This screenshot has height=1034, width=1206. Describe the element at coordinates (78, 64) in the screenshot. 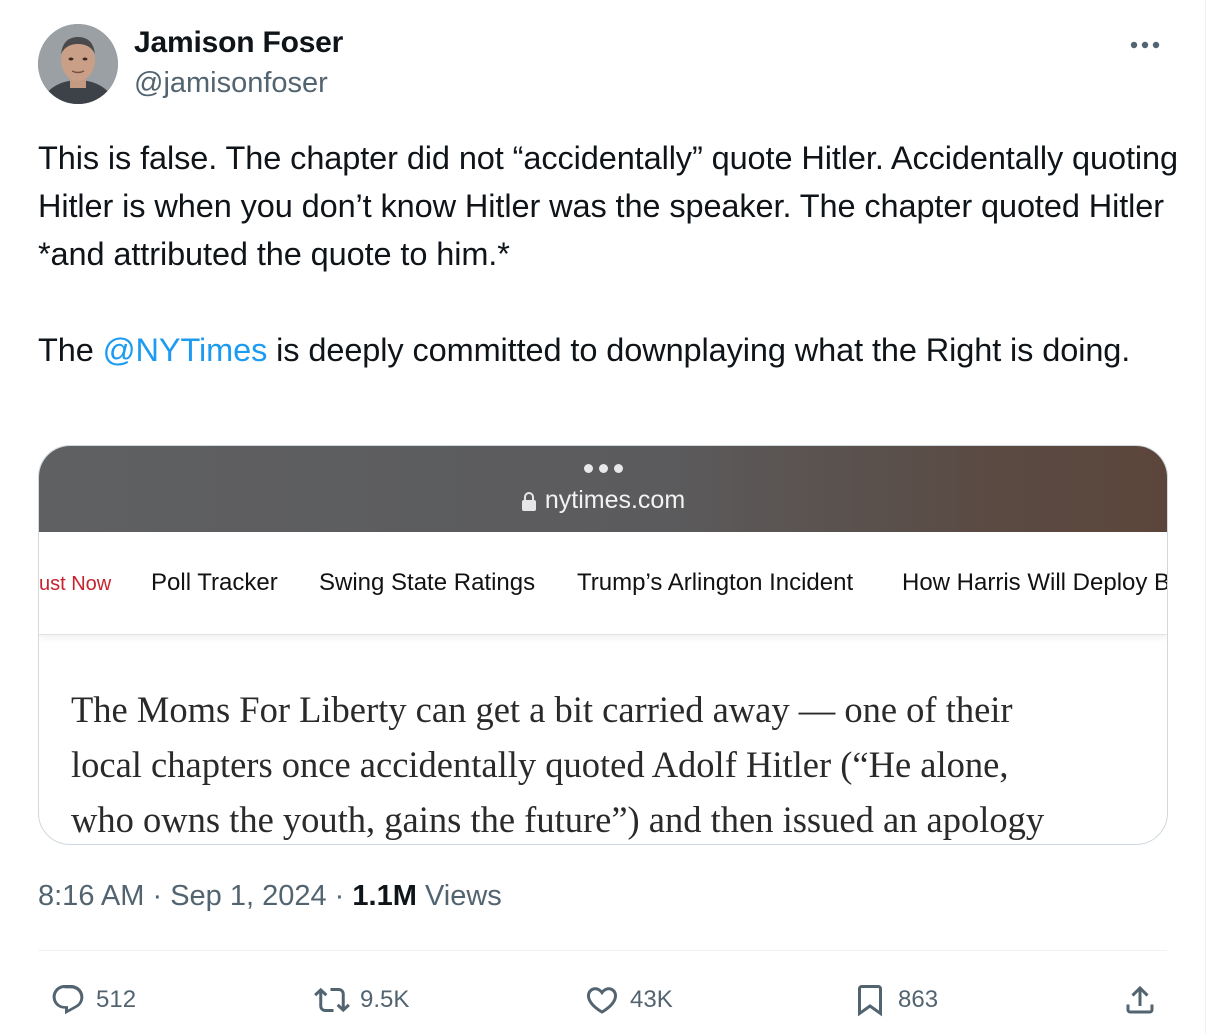

I see `avatar` at that location.